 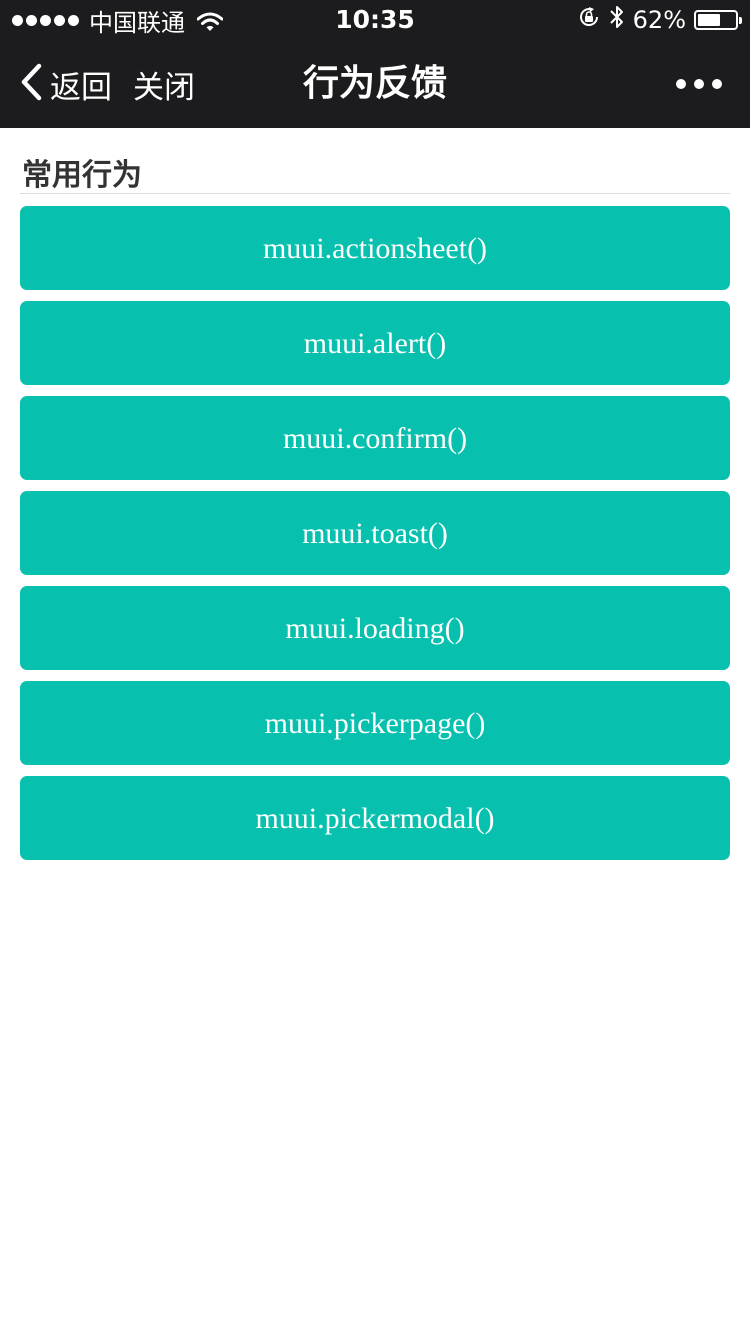 I want to click on battery-percent: 62%, so click(x=659, y=20).